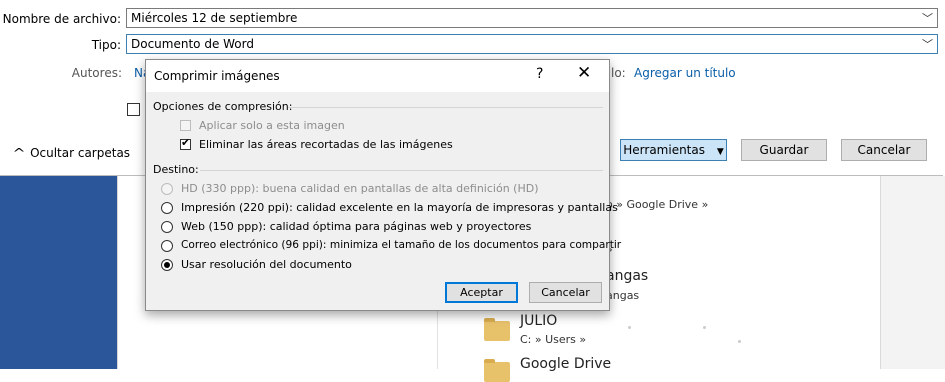  I want to click on file-type-select: Documento de Word ﹀, so click(532, 44).